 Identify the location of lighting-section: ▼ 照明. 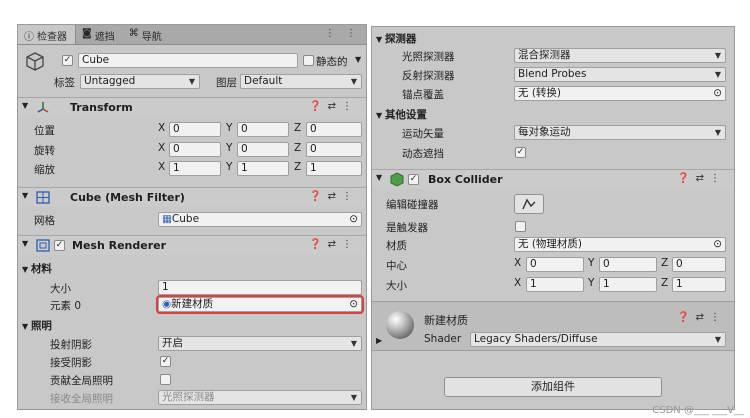
(37, 325).